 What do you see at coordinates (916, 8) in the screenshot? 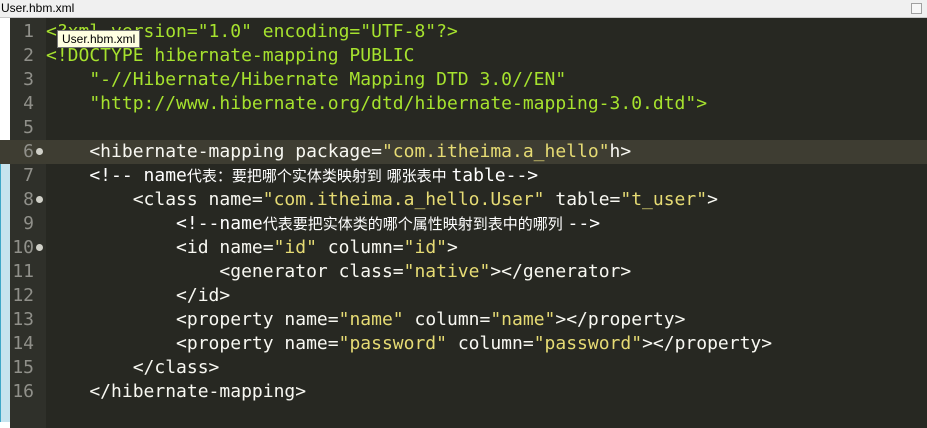
I see `restore-icon` at bounding box center [916, 8].